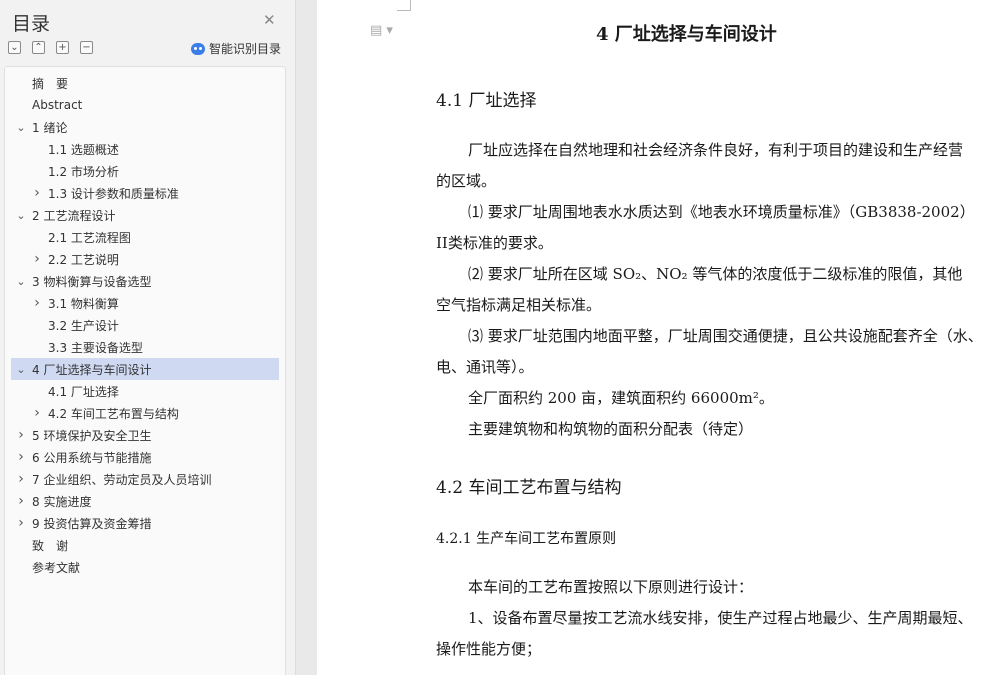  I want to click on expand-up-icon: ⌃, so click(38, 47).